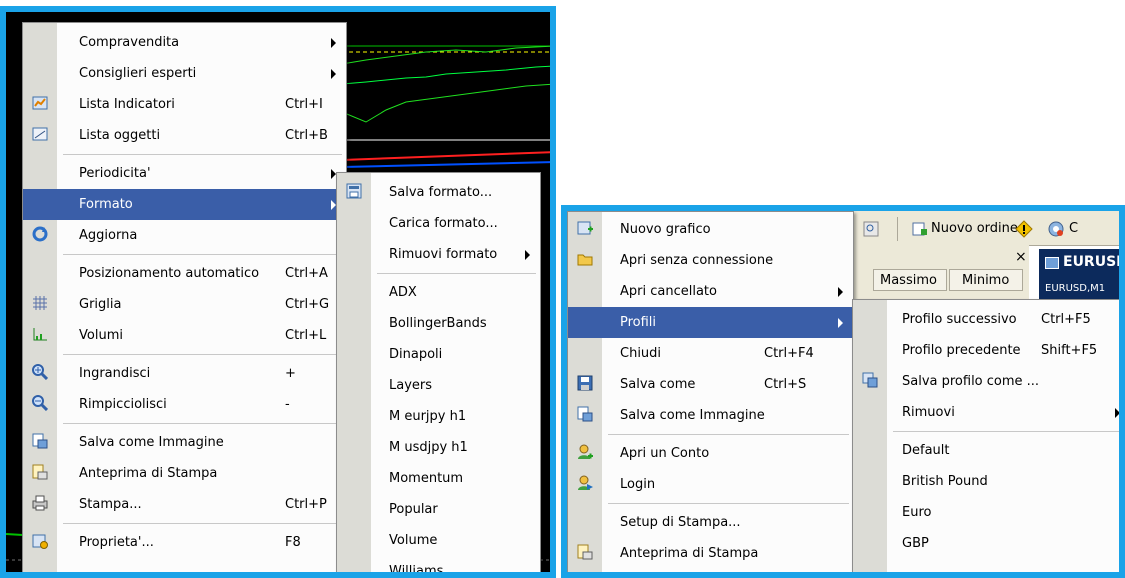  I want to click on menu-item-profilo-precedente: Profilo precedente Shift+F5, so click(986, 350).